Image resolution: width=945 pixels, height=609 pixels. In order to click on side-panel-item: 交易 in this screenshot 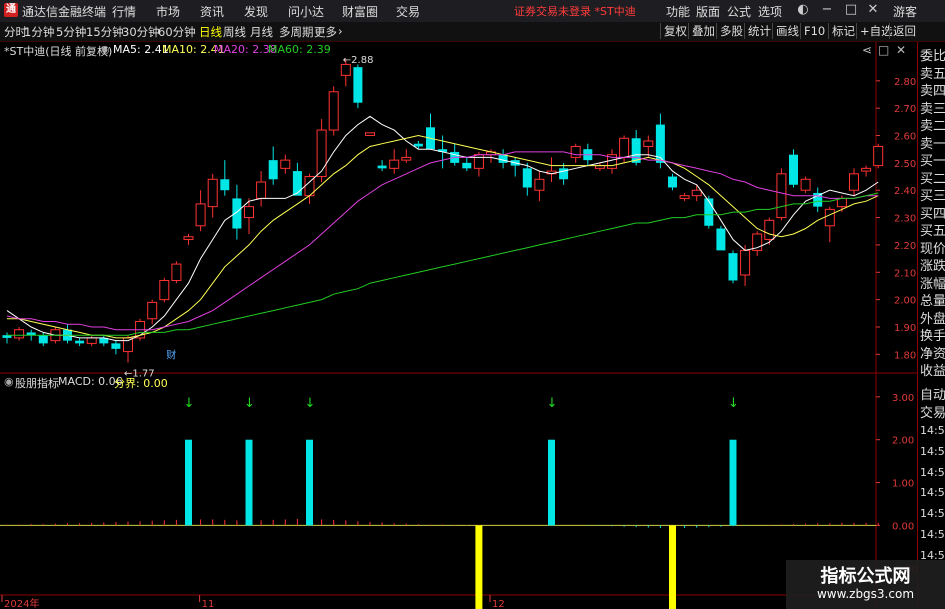, I will do `click(932, 411)`.